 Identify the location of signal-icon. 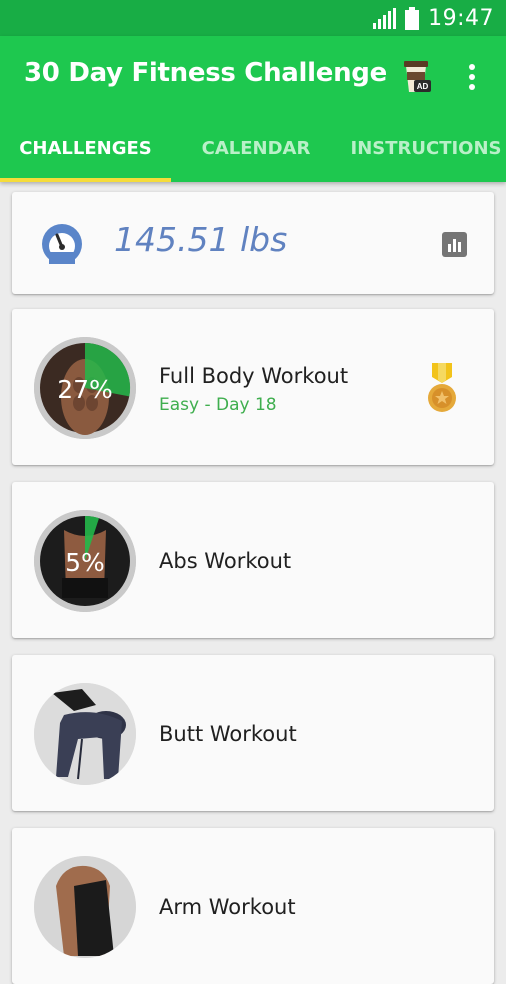
(385, 18).